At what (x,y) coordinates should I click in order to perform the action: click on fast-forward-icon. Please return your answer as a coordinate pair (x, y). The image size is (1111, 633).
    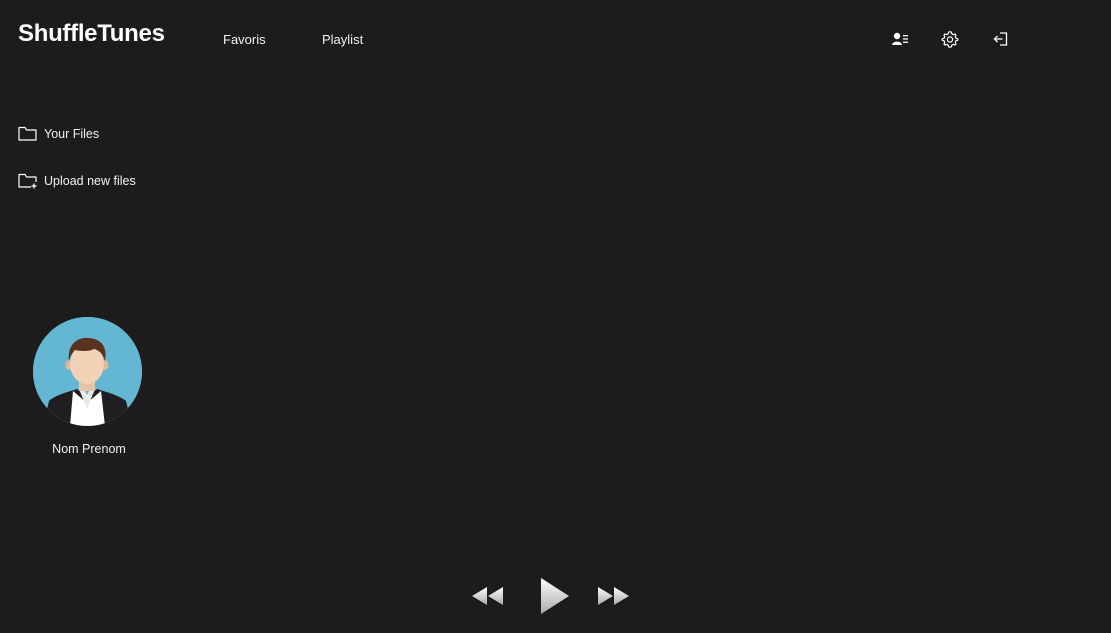
    Looking at the image, I should click on (614, 596).